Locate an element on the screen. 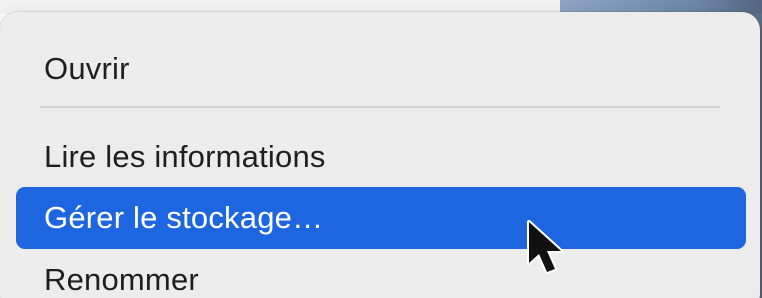  menu-item-rename-label: Renommer is located at coordinates (121, 279).